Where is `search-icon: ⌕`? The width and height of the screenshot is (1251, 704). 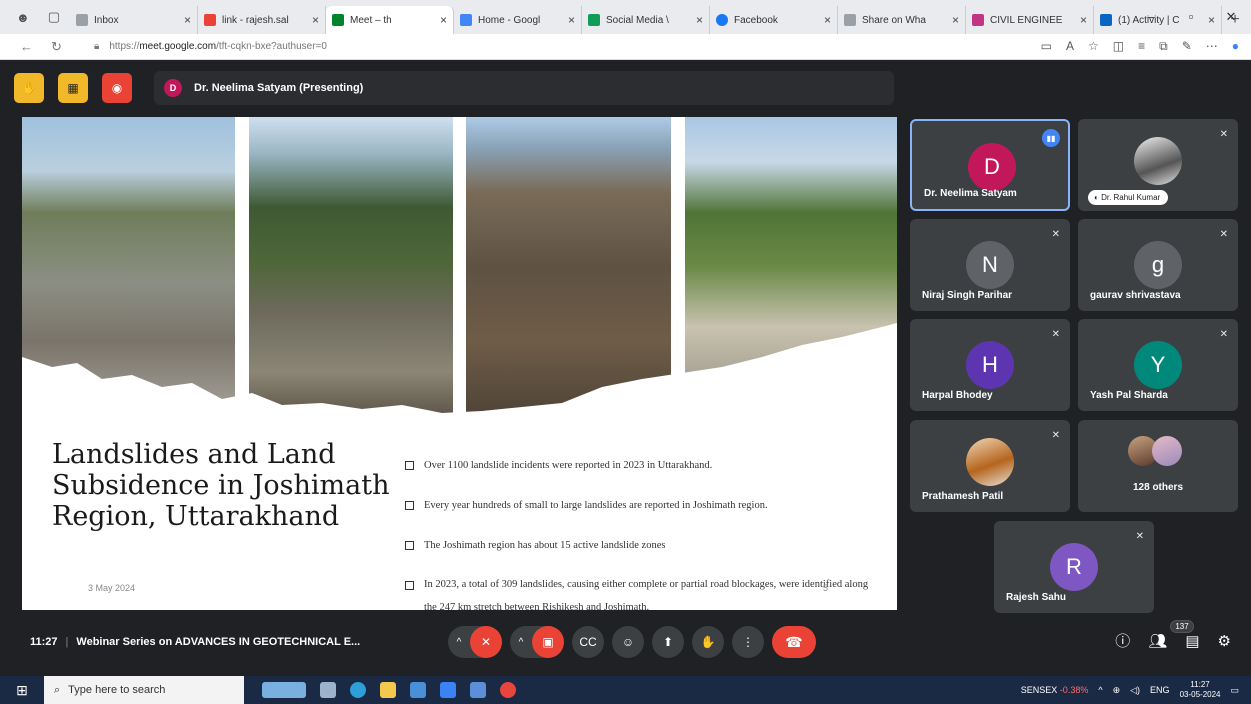
search-icon: ⌕ is located at coordinates (57, 689).